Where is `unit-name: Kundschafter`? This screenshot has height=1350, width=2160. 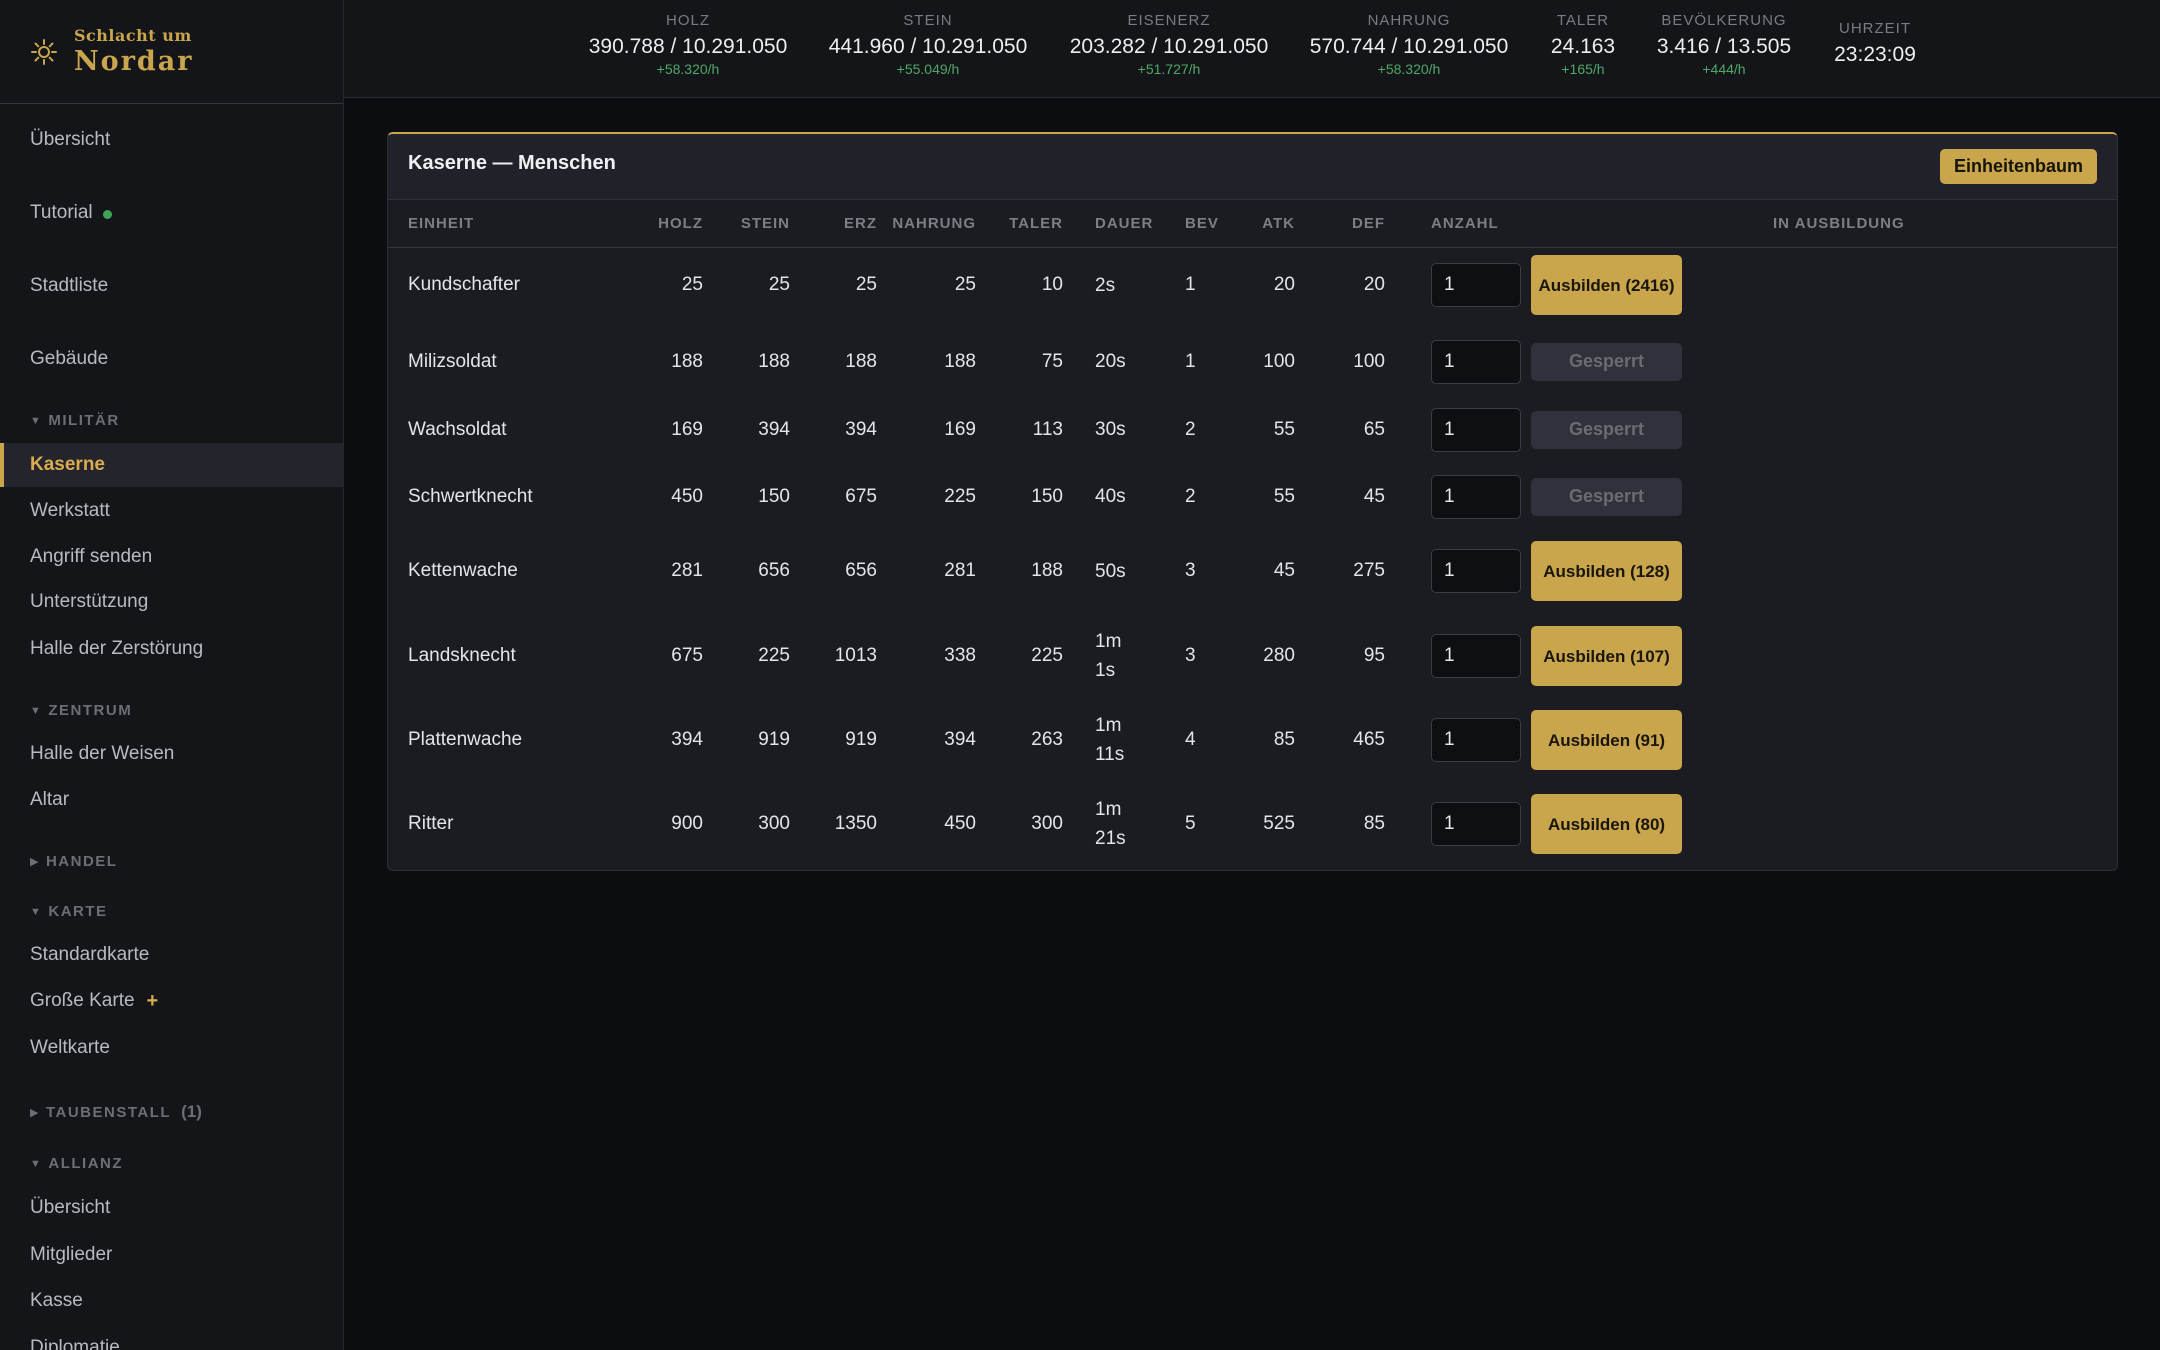
unit-name: Kundschafter is located at coordinates (464, 284).